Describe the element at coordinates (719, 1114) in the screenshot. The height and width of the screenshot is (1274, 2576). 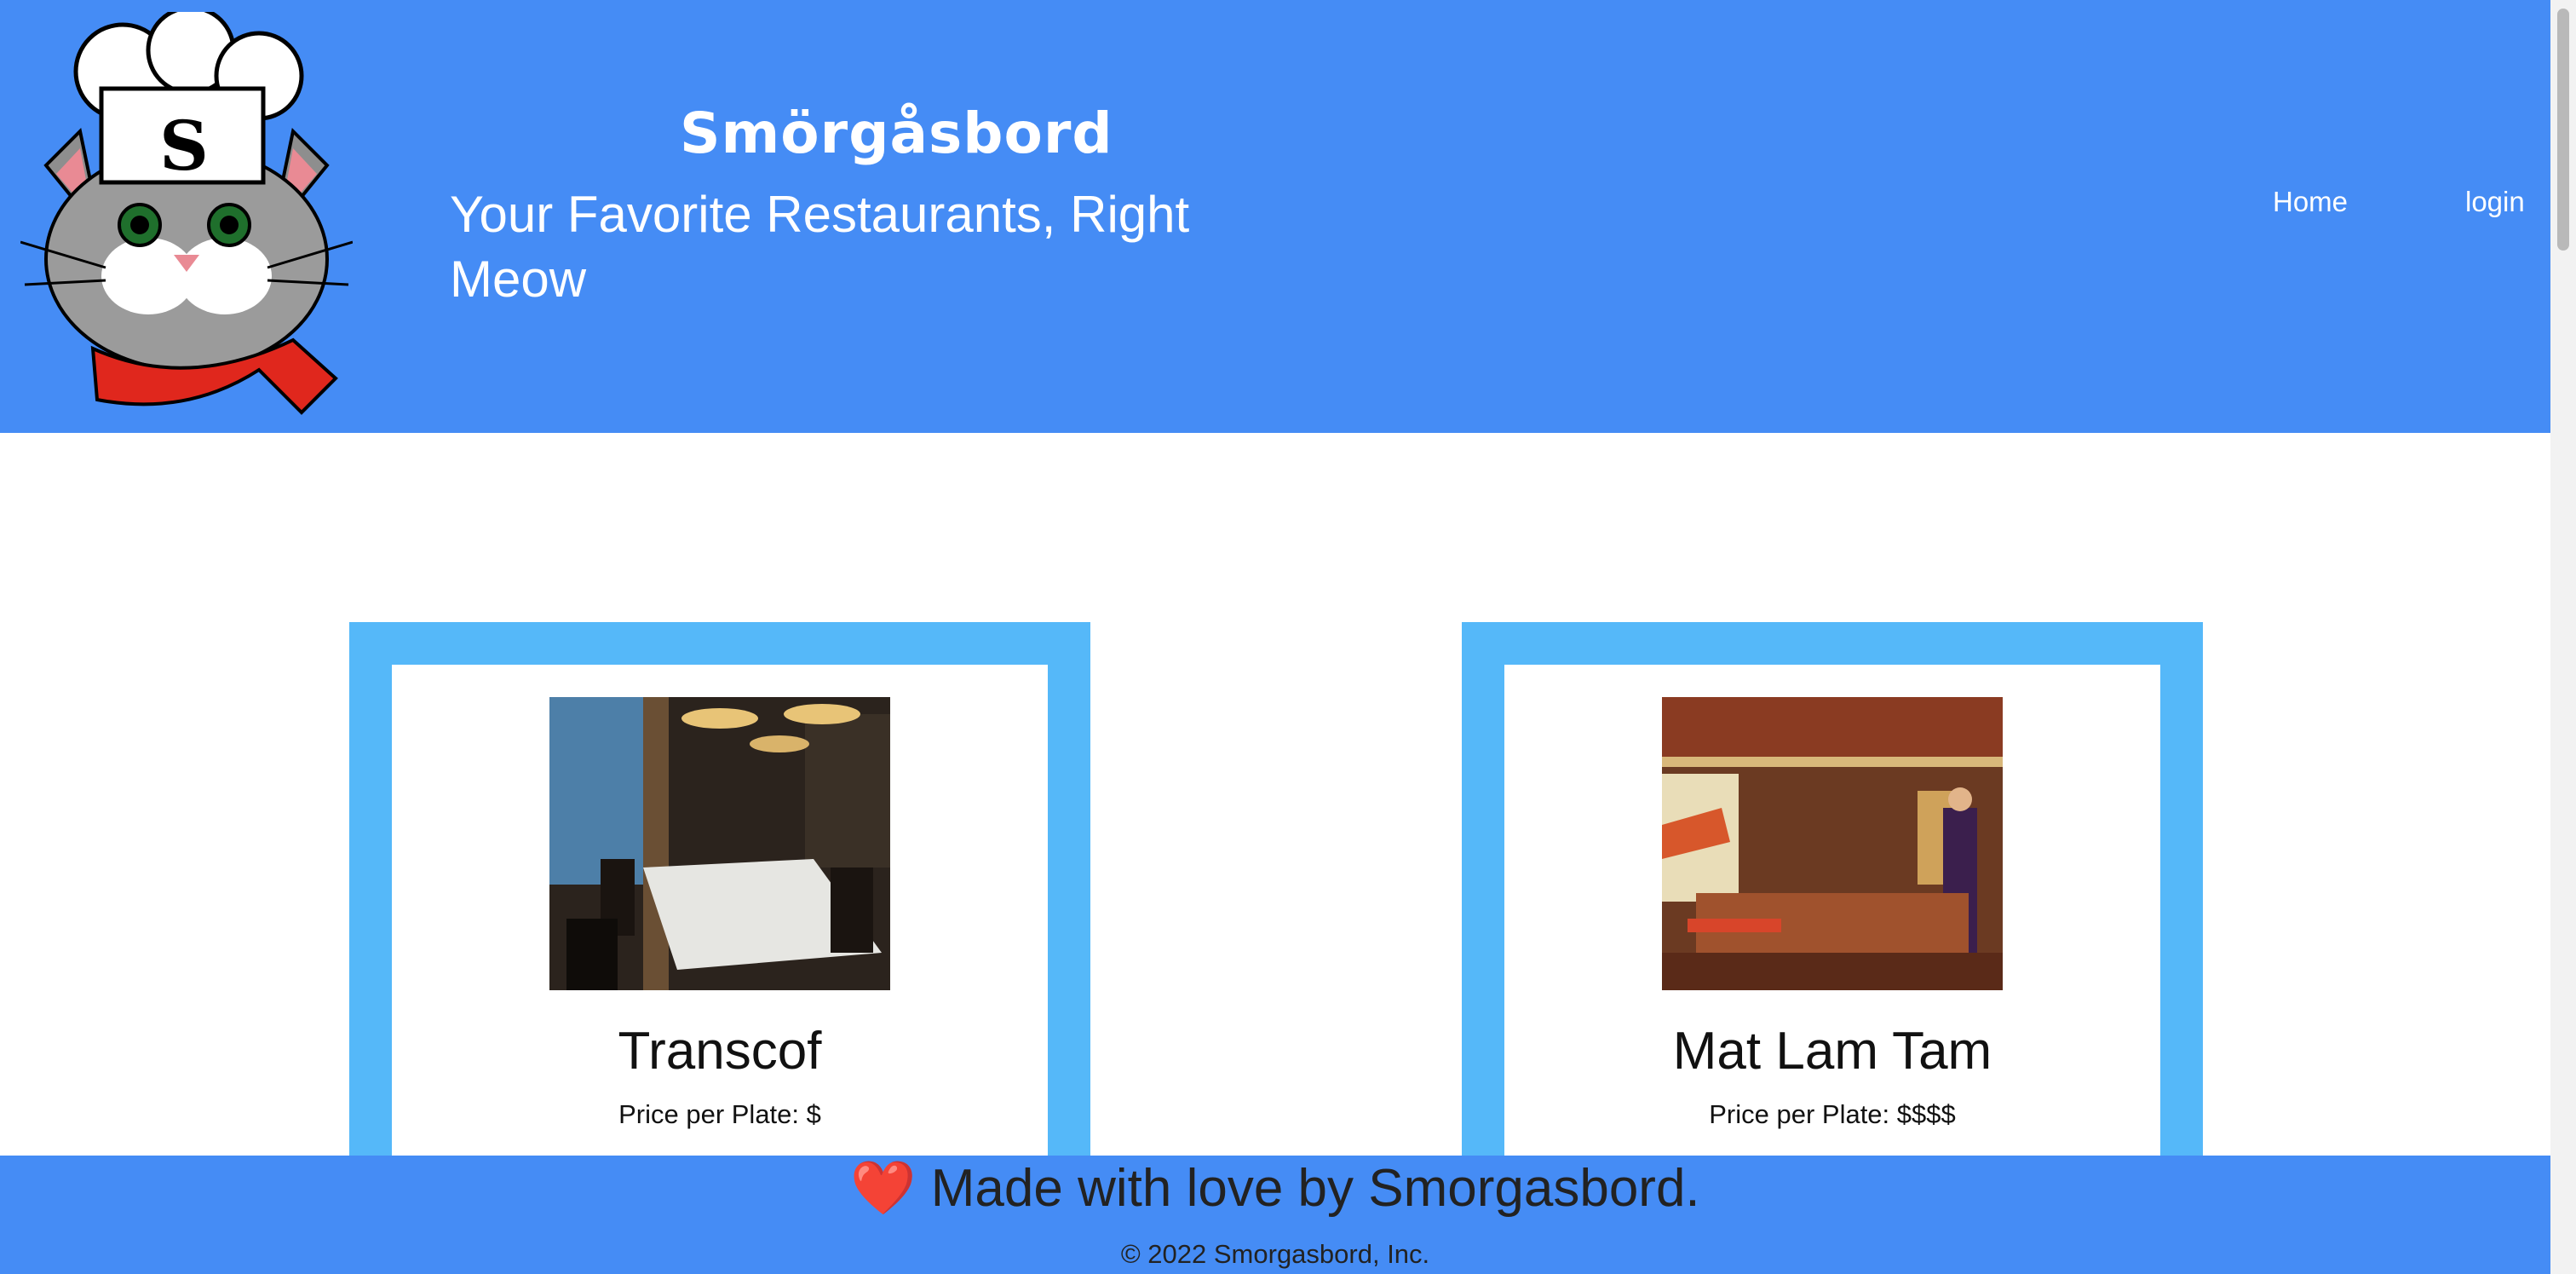
I see `restaurant-price: Price per Plate: $` at that location.